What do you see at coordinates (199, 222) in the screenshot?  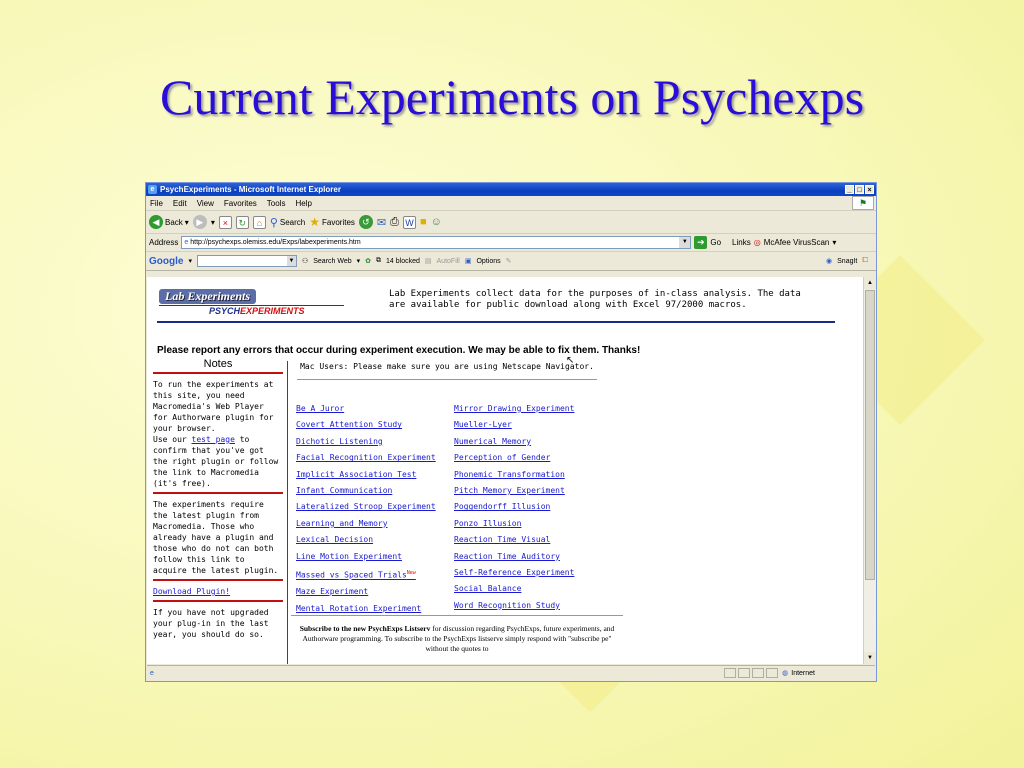 I see `forward-arrow-icon: ▶` at bounding box center [199, 222].